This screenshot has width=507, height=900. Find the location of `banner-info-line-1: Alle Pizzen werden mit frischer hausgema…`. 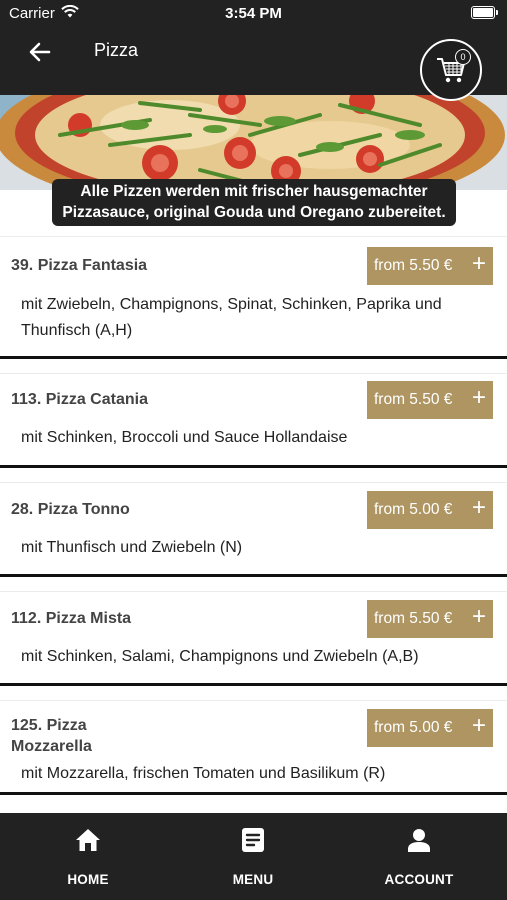

banner-info-line-1: Alle Pizzen werden mit frischer hausgema… is located at coordinates (254, 191).